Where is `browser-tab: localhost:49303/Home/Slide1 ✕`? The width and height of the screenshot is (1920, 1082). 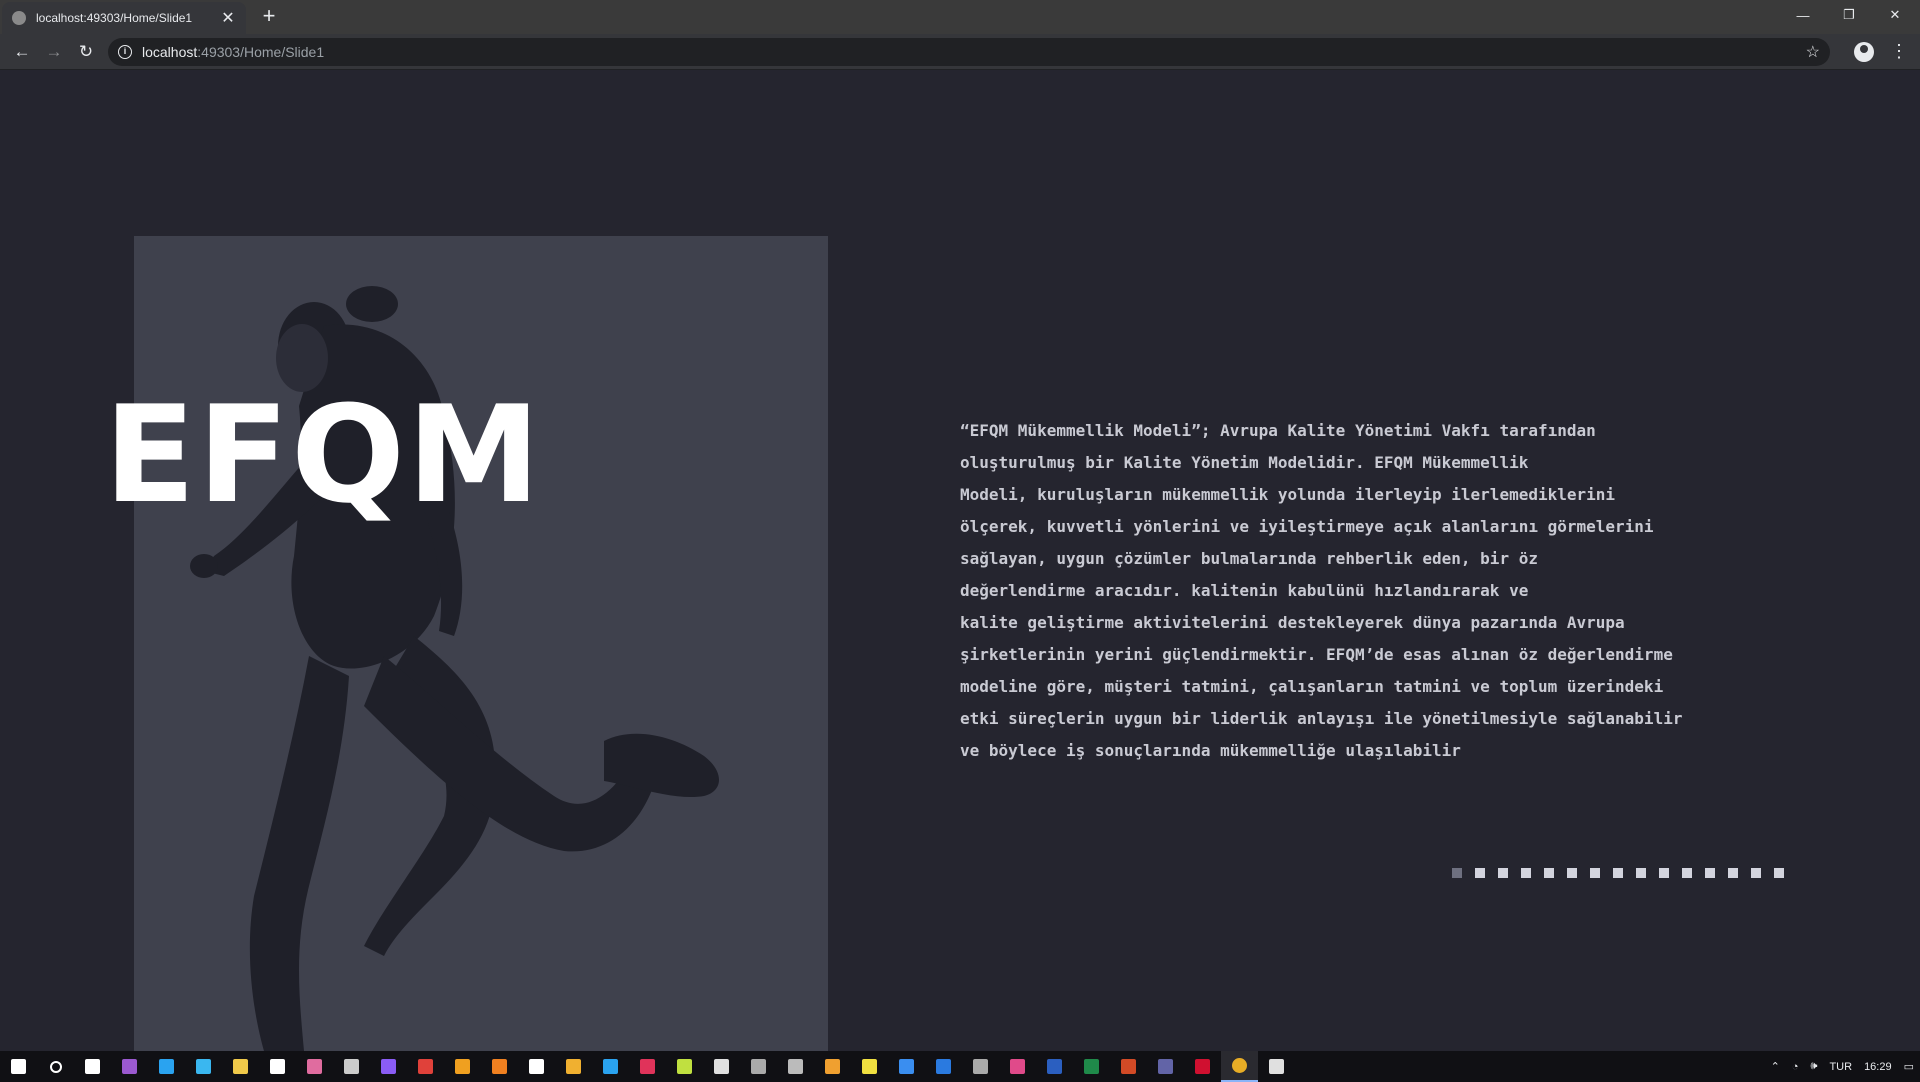 browser-tab: localhost:49303/Home/Slide1 ✕ is located at coordinates (124, 18).